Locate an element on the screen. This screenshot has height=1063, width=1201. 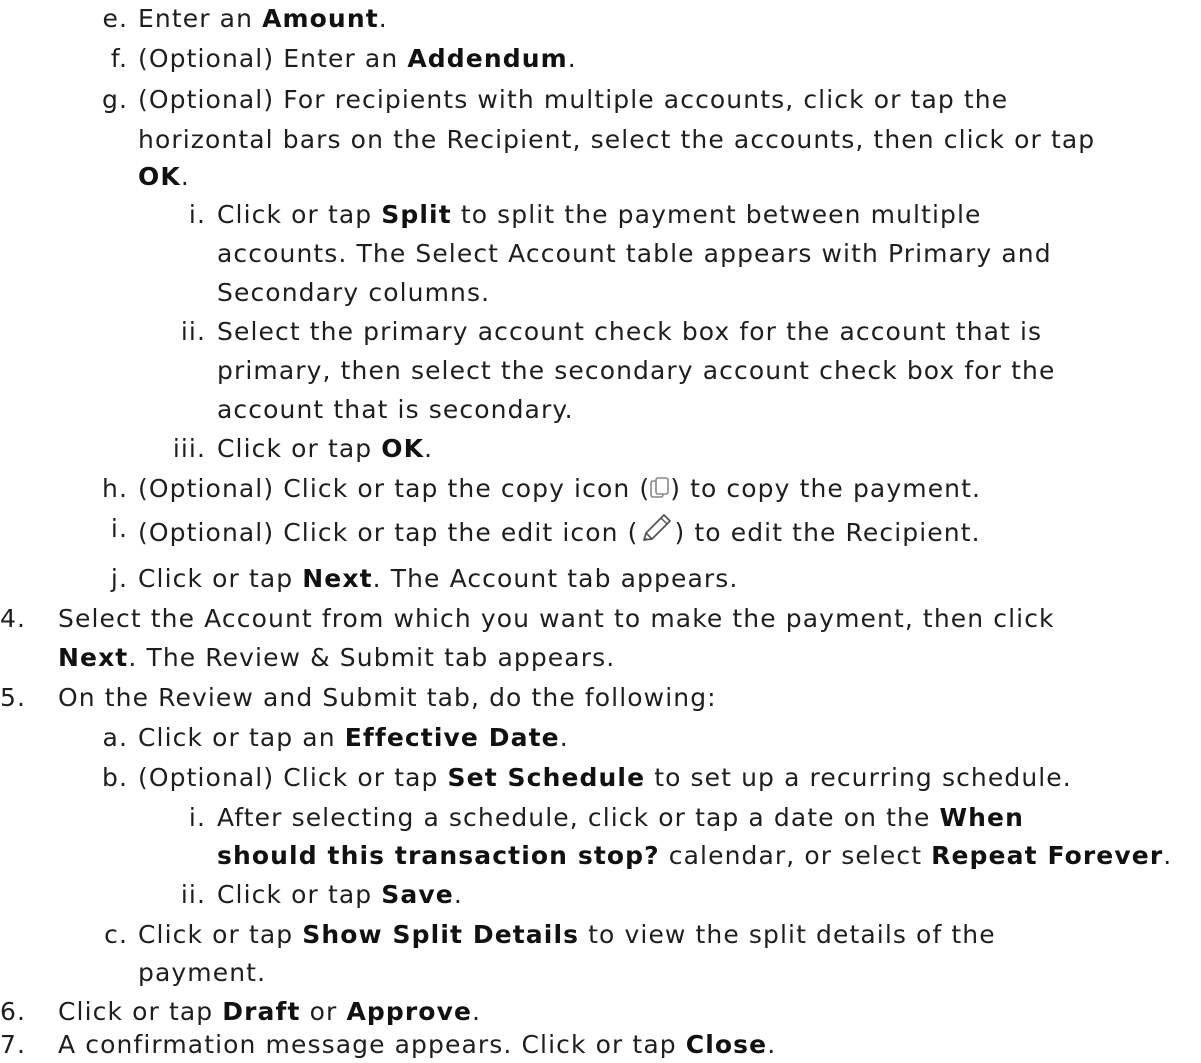
list-marker: 6. is located at coordinates (13, 1011).